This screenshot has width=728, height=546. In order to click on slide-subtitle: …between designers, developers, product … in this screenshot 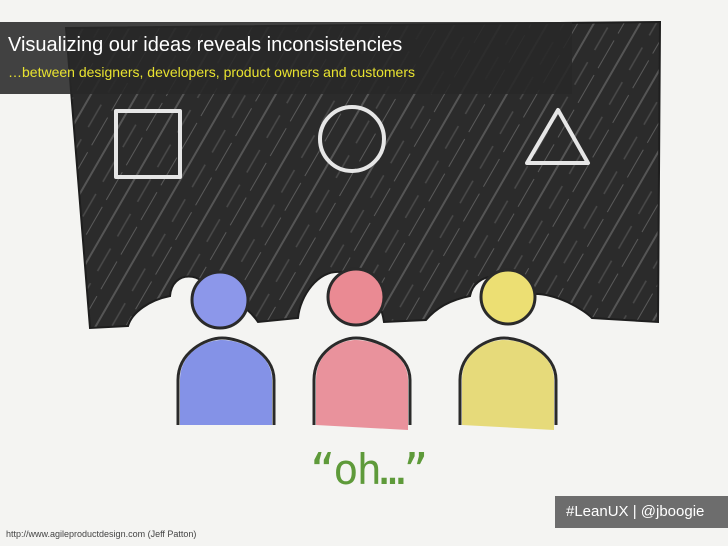, I will do `click(211, 72)`.